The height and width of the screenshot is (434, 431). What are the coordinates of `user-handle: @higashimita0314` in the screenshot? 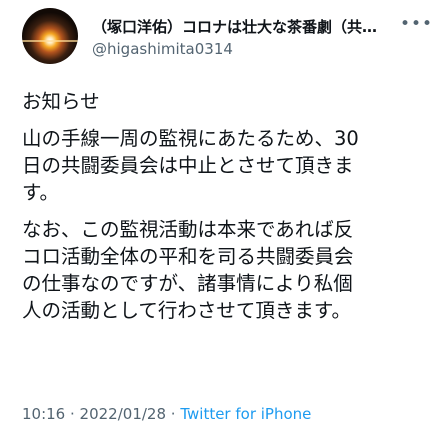 It's located at (162, 49).